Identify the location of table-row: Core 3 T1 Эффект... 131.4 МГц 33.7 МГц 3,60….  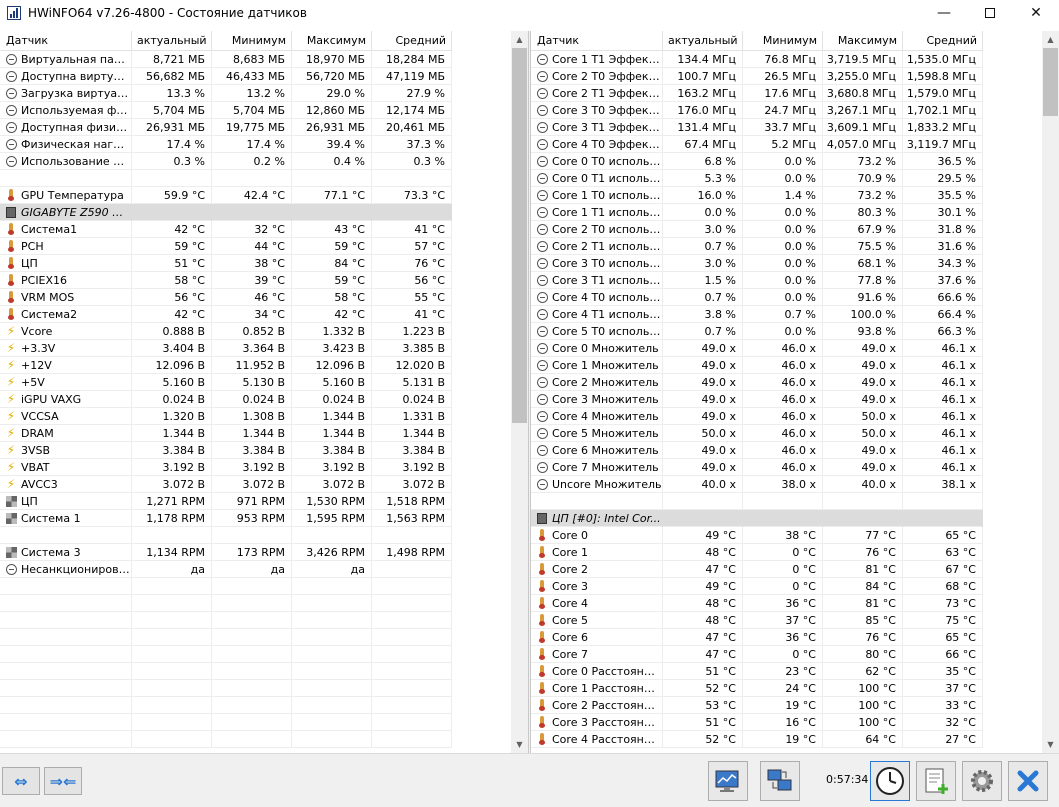
(757, 127).